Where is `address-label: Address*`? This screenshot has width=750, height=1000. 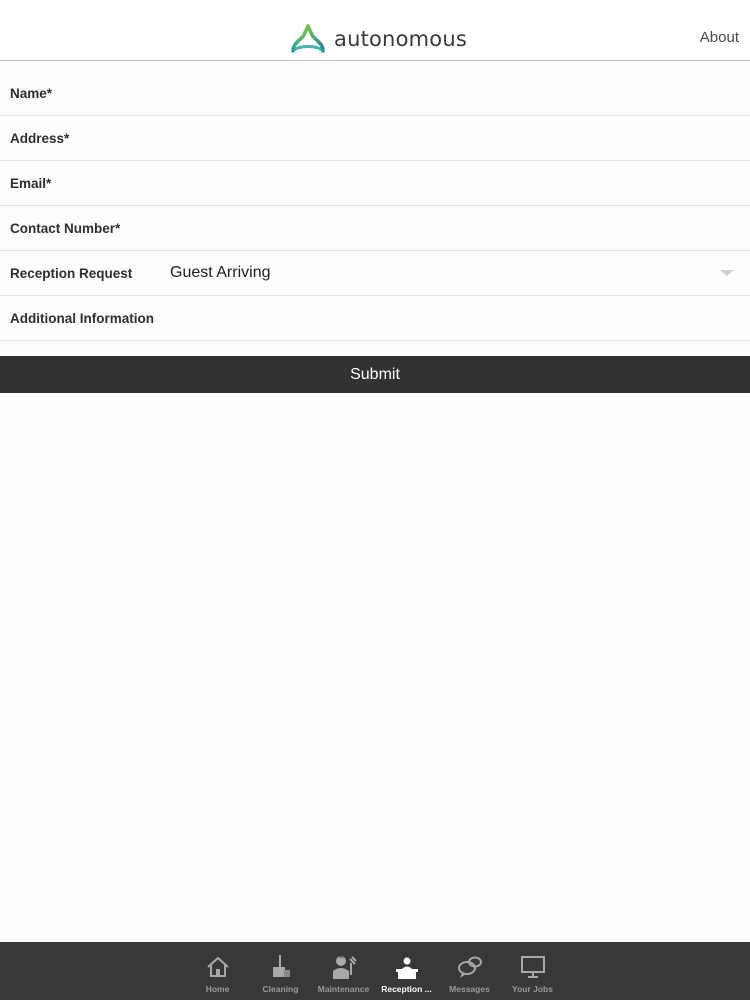 address-label: Address* is located at coordinates (40, 138).